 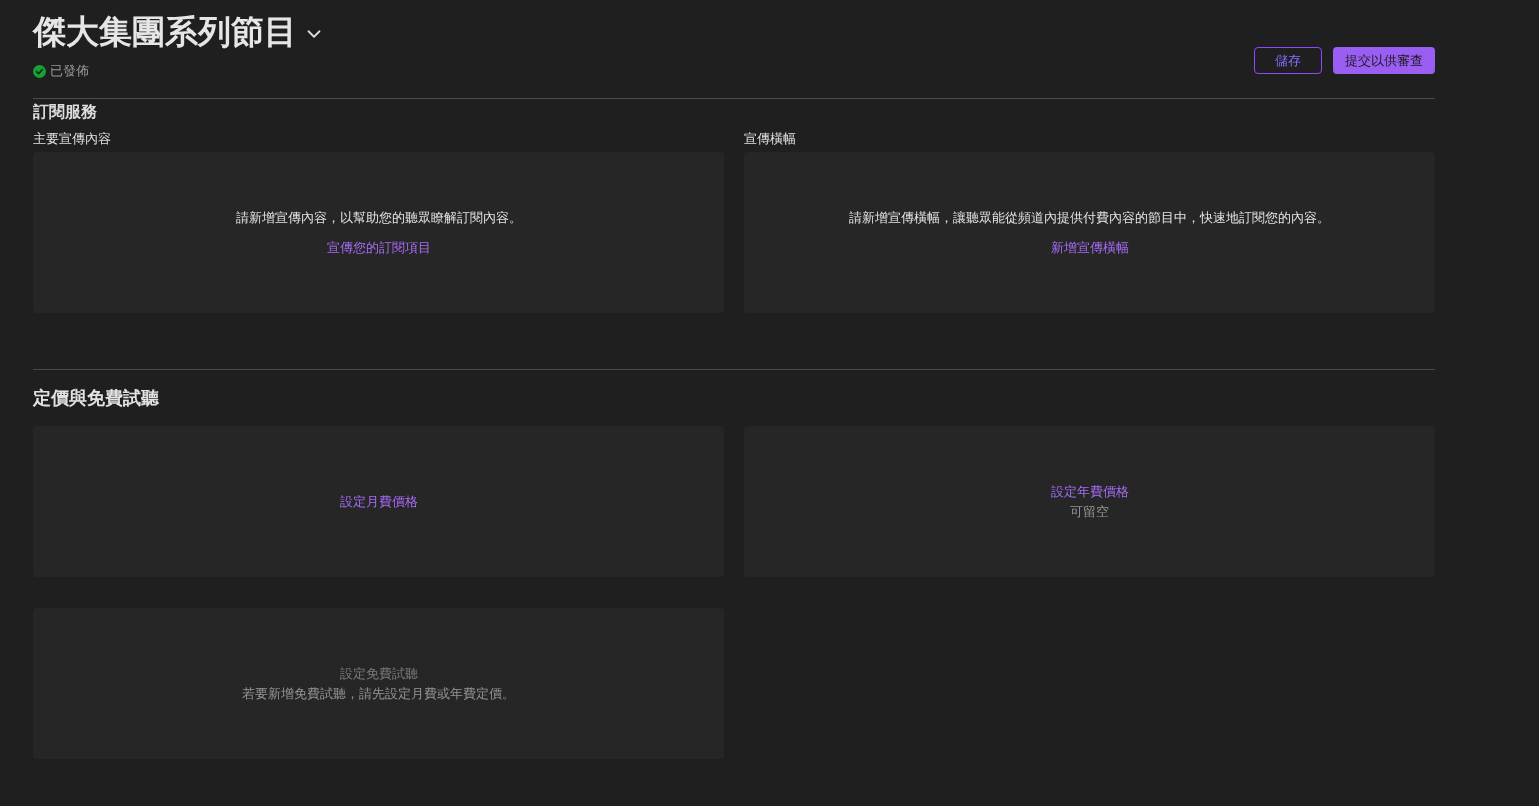 I want to click on card-note: 可留空, so click(x=1089, y=511).